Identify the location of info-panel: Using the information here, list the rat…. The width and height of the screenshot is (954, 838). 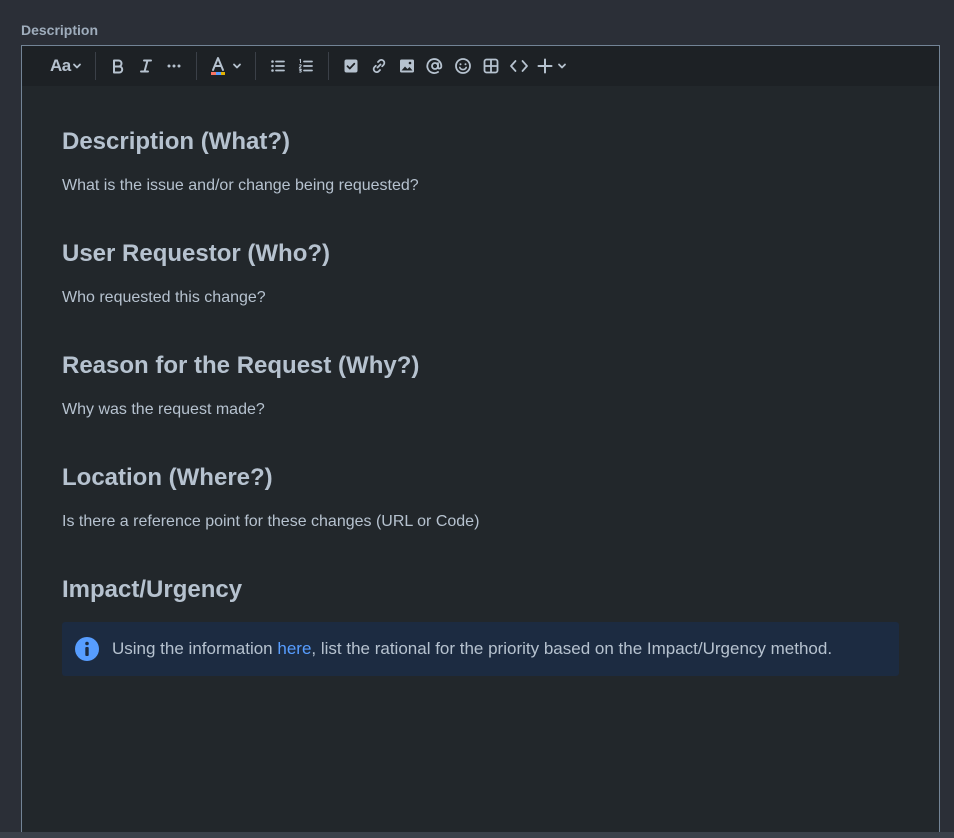
(480, 649).